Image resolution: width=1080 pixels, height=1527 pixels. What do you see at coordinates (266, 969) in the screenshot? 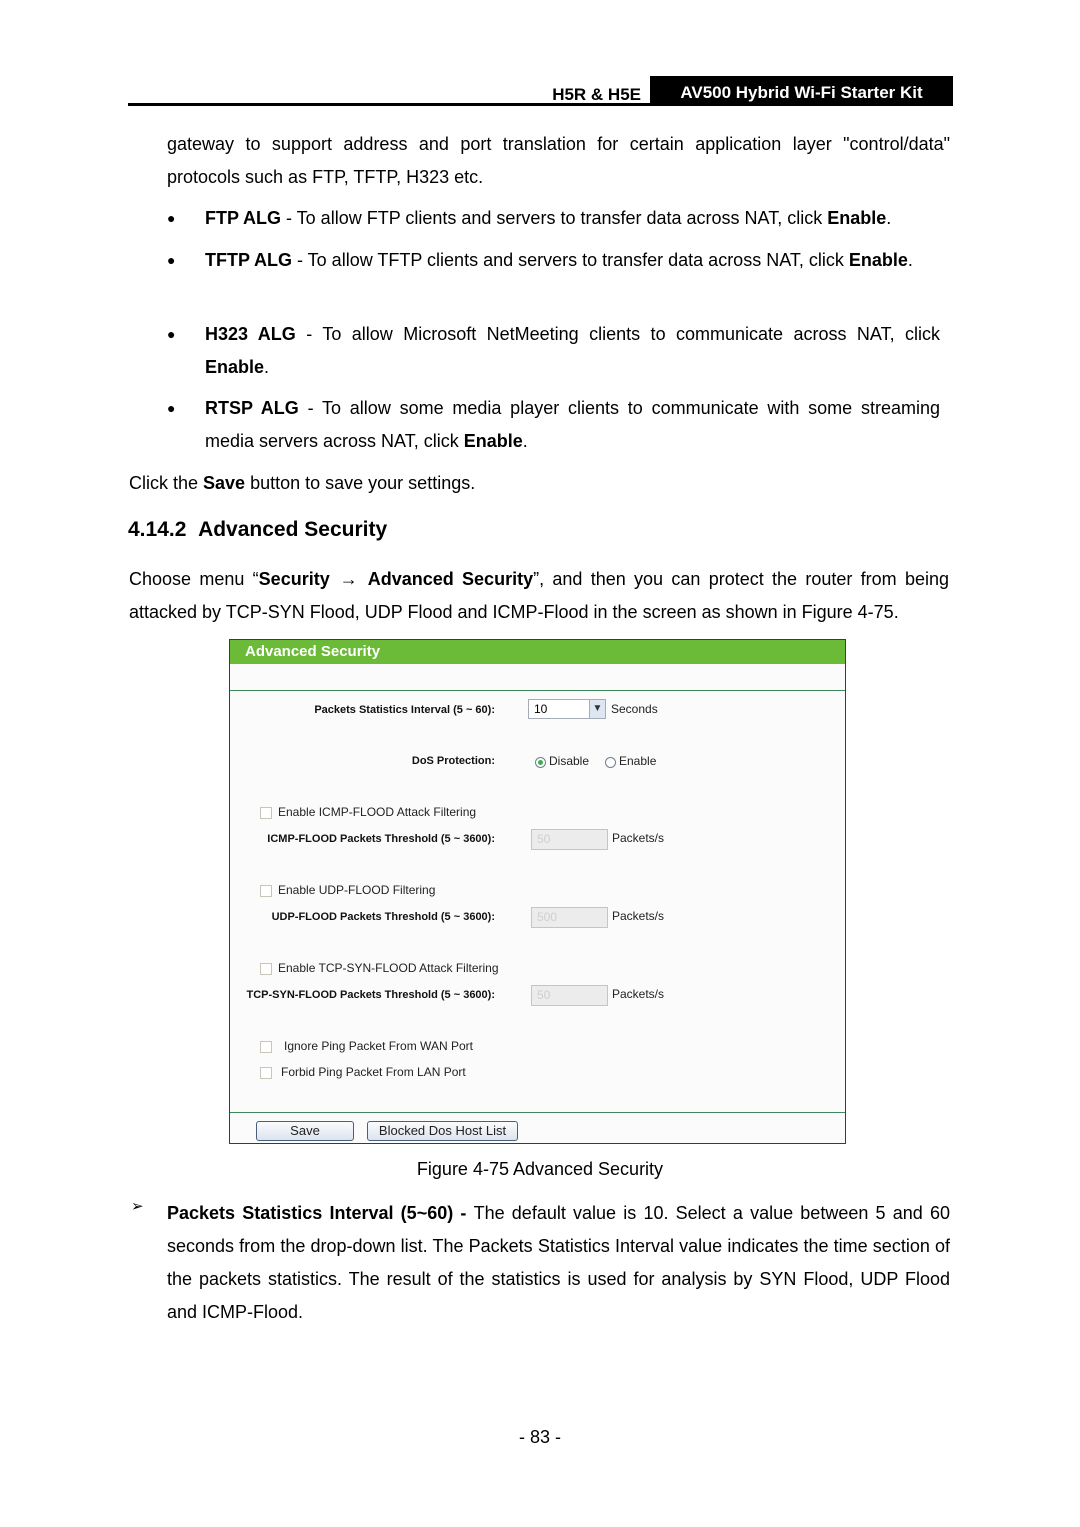
I see `tcp-syn-flood-checkbox` at bounding box center [266, 969].